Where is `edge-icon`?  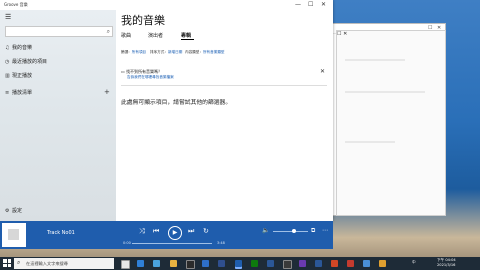 edge-icon is located at coordinates (140, 263).